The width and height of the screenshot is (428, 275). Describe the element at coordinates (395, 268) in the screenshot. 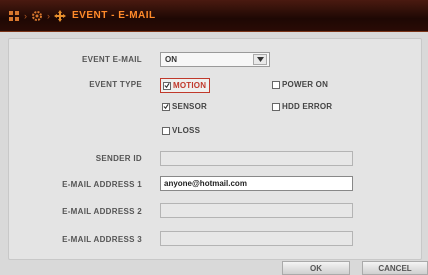

I see `cancel-button: CANCEL` at that location.